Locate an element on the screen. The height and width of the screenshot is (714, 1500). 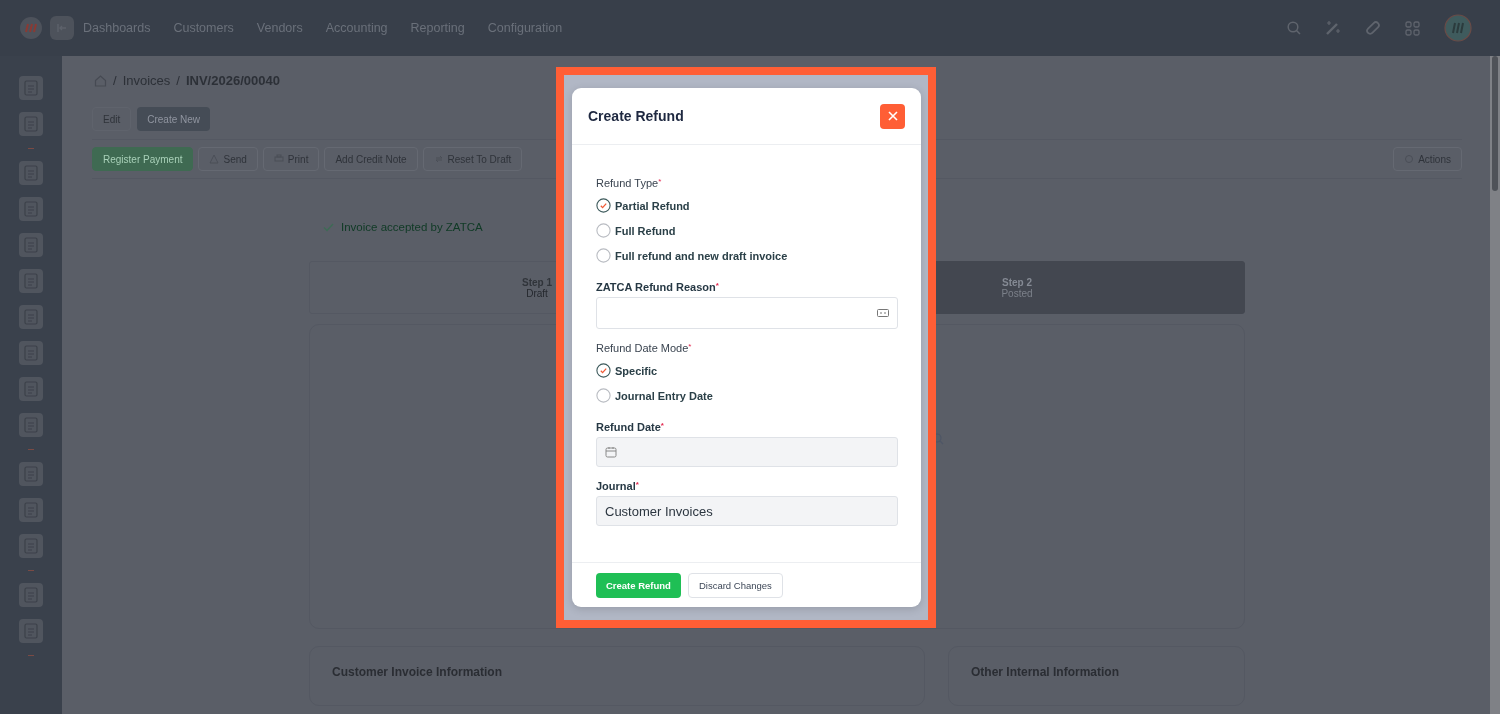
collapse-sidebar-button is located at coordinates (62, 28).